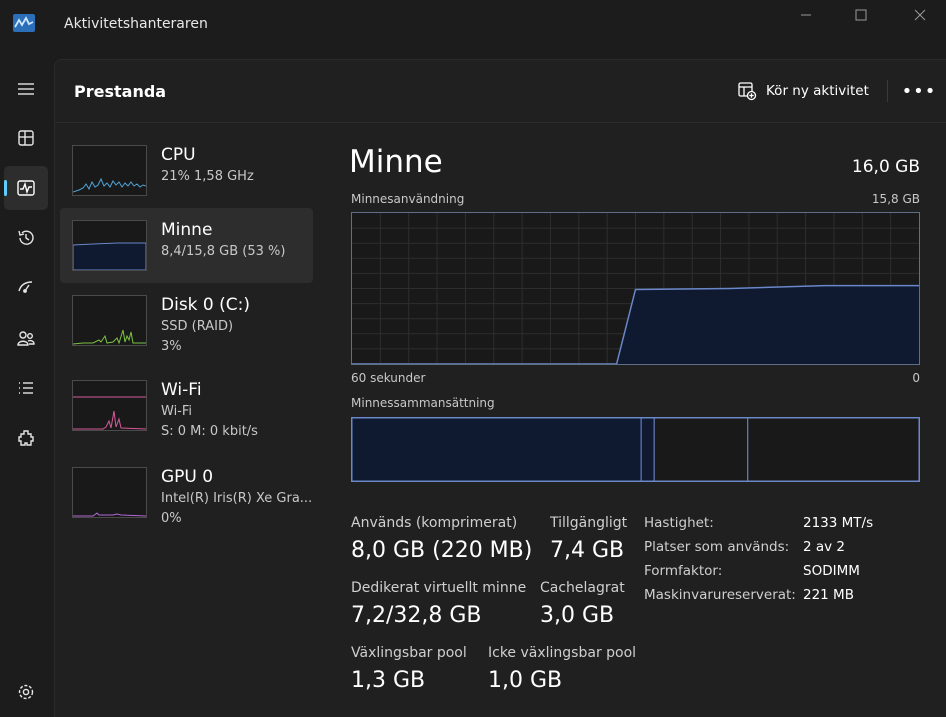 The height and width of the screenshot is (717, 946). I want to click on detail-title: Minne, so click(396, 162).